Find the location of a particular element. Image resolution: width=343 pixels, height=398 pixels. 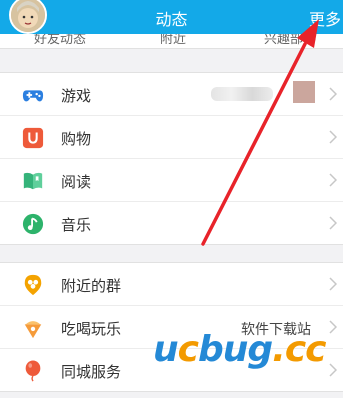

list-item-label: 同城服务 is located at coordinates (91, 372).